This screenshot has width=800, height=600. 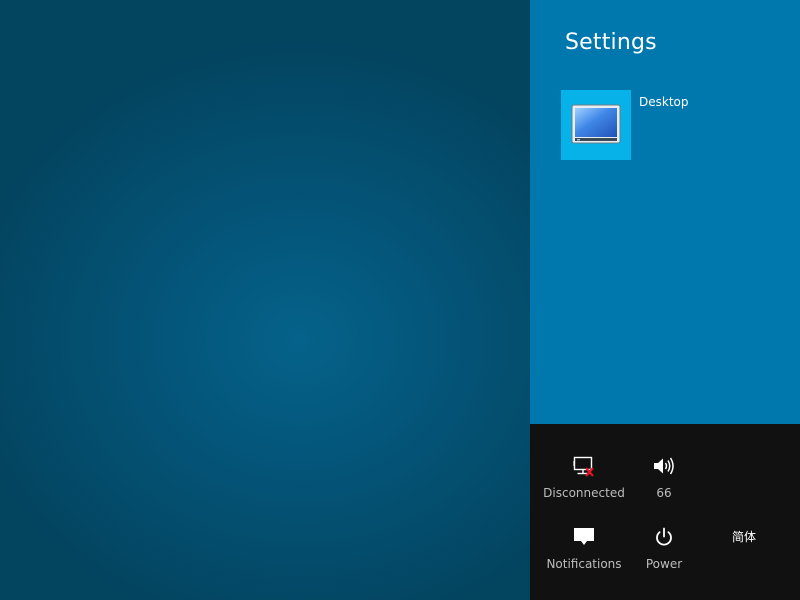 I want to click on notifications-label: Notifications, so click(x=584, y=564).